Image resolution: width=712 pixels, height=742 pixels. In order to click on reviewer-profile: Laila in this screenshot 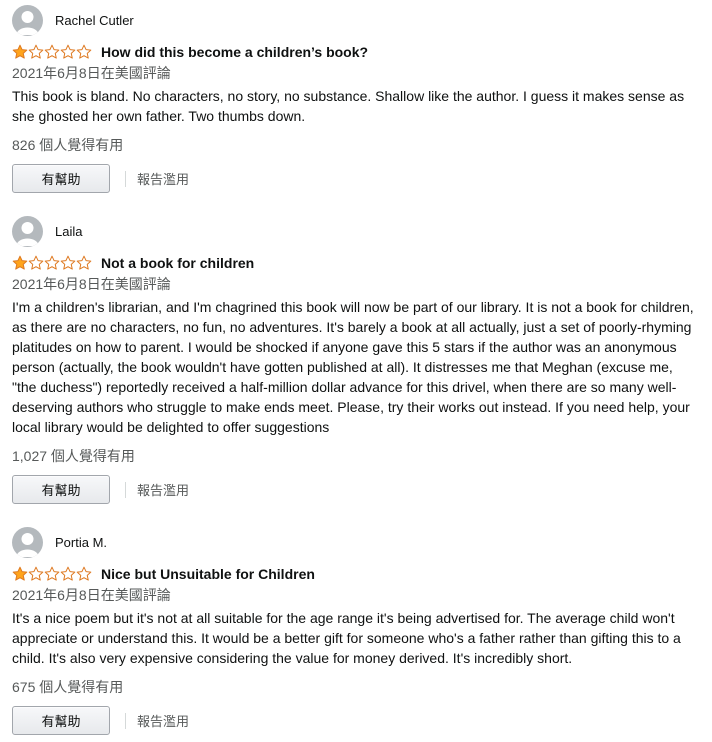, I will do `click(356, 231)`.